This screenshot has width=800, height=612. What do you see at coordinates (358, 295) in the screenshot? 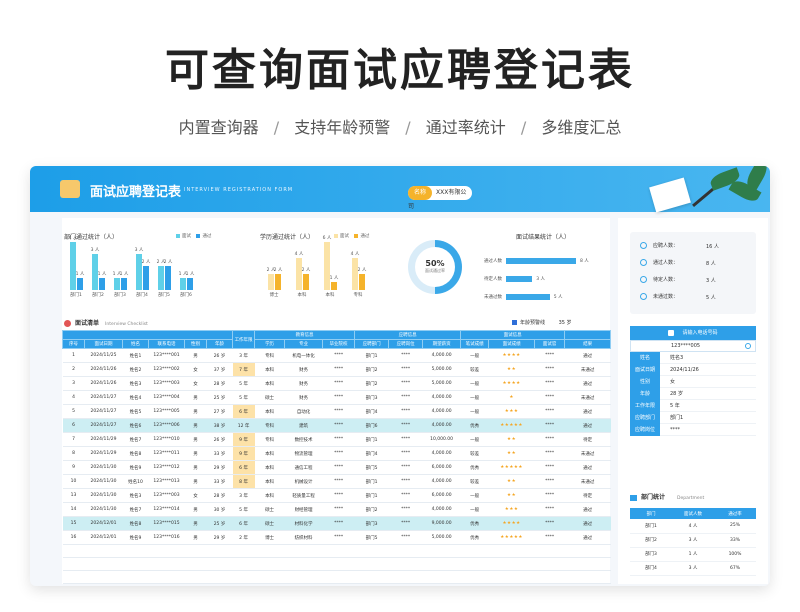
I see `chart-category-label: 专科` at bounding box center [358, 295].